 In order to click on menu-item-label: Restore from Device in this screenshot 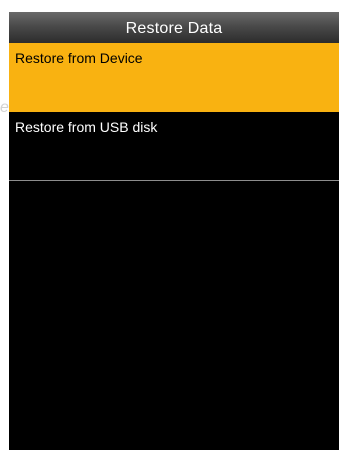, I will do `click(79, 58)`.